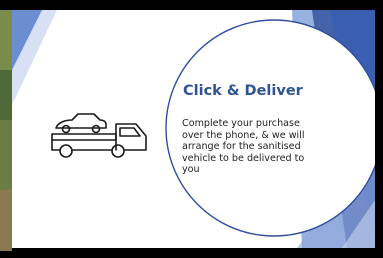  I want to click on bottom-black-band, so click(197, 253).